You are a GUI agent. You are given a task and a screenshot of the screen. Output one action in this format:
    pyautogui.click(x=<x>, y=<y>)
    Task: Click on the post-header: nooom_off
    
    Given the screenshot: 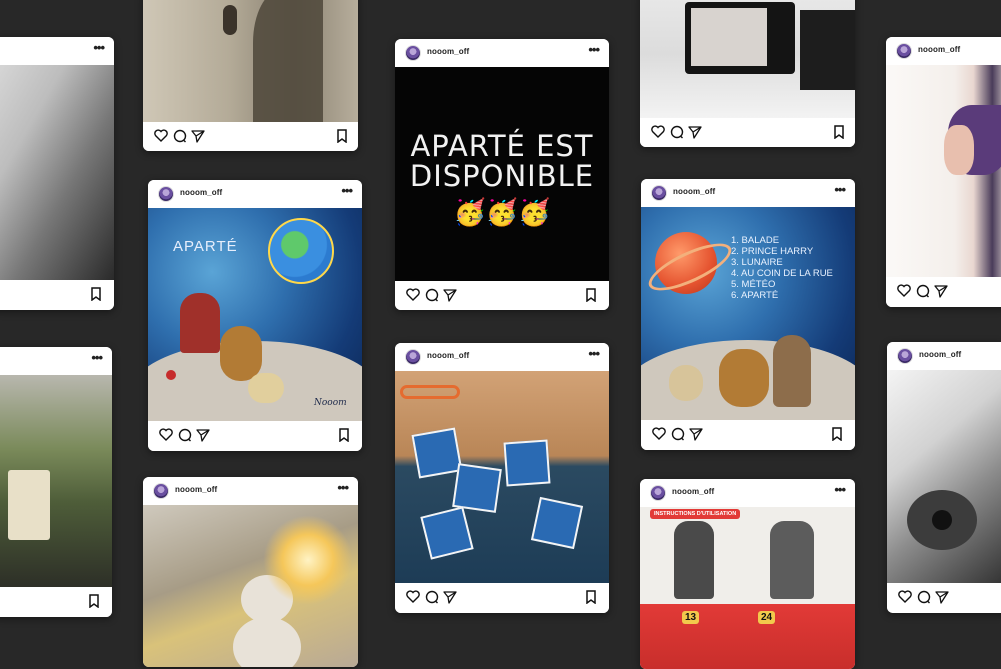 What is the action you would take?
    pyautogui.click(x=943, y=51)
    